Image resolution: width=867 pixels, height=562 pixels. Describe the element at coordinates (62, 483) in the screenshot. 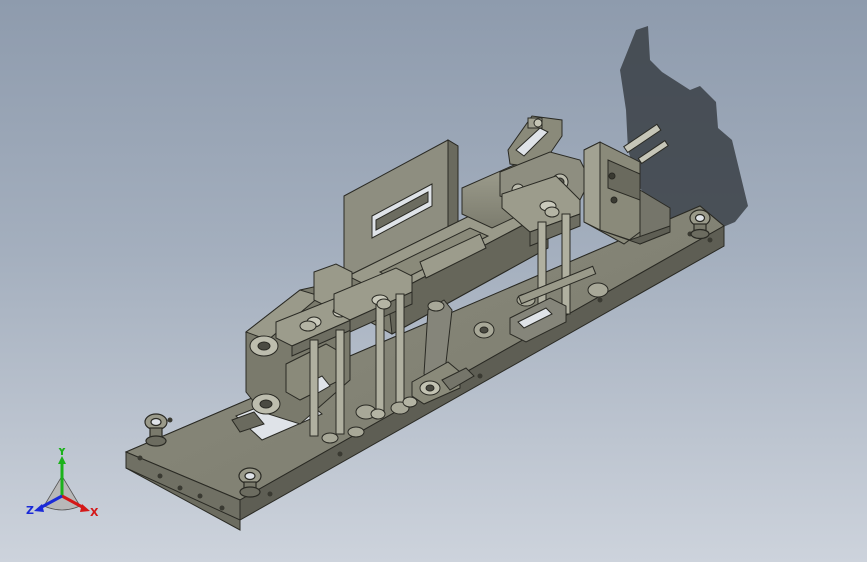

I see `coordinate-triad: Y X Z` at that location.